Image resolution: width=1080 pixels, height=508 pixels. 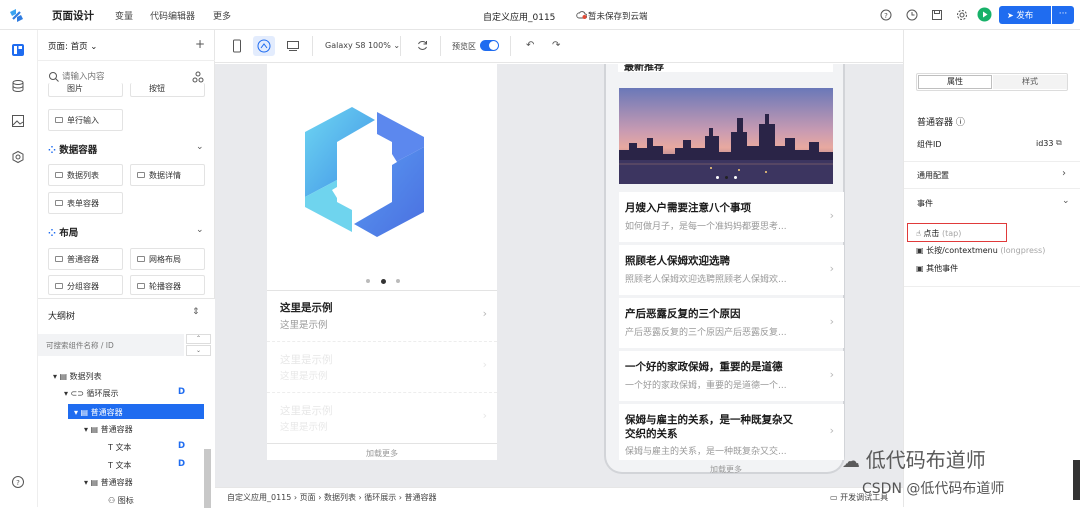 I want to click on breadcrumb-item: 页面, so click(x=308, y=497).